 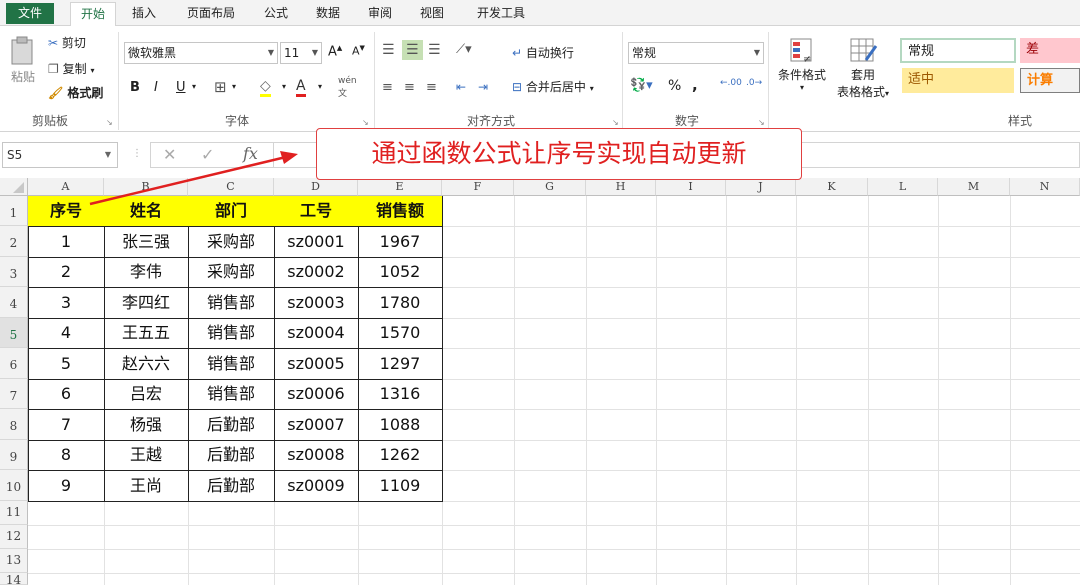 I want to click on annotation-arrow, so click(x=193, y=178).